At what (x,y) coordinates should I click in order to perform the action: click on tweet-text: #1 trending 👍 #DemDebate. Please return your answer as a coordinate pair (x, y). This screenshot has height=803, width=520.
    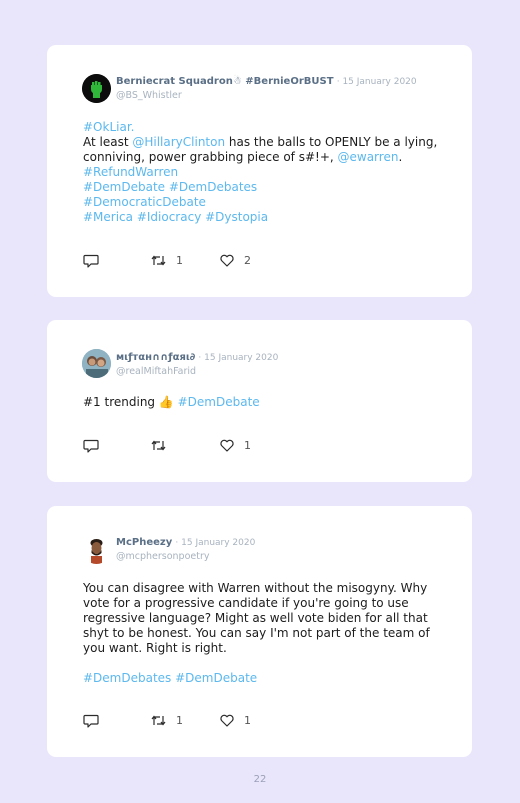
    Looking at the image, I should click on (171, 402).